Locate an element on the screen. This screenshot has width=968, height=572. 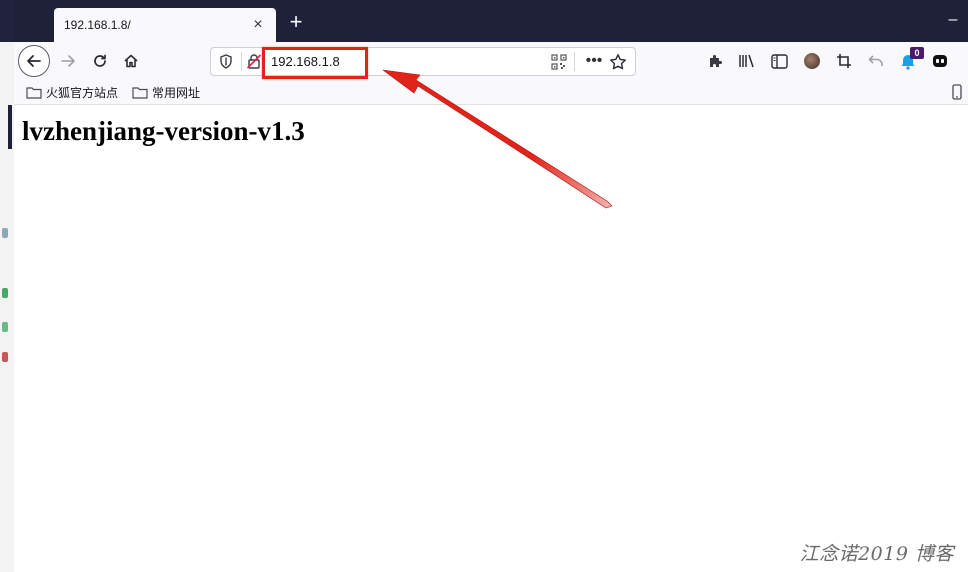
insecure-lock-icon is located at coordinates (254, 61).